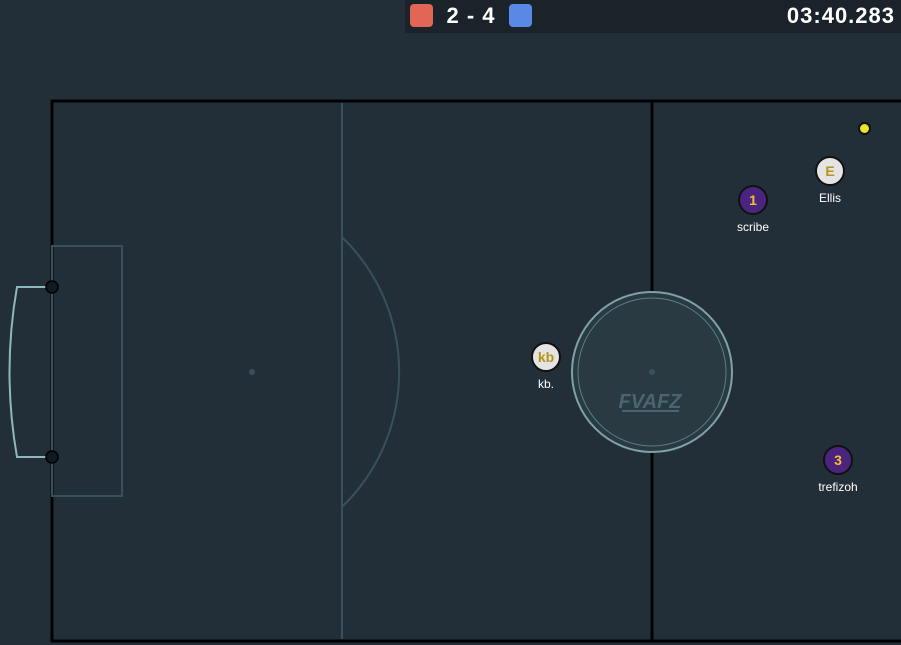 The image size is (901, 645). I want to click on goal-post-top, so click(52, 287).